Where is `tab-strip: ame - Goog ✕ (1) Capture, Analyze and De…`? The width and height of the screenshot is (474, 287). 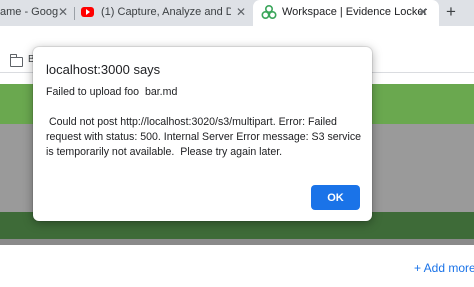
tab-strip: ame - Goog ✕ (1) Capture, Analyze and De… is located at coordinates (237, 13).